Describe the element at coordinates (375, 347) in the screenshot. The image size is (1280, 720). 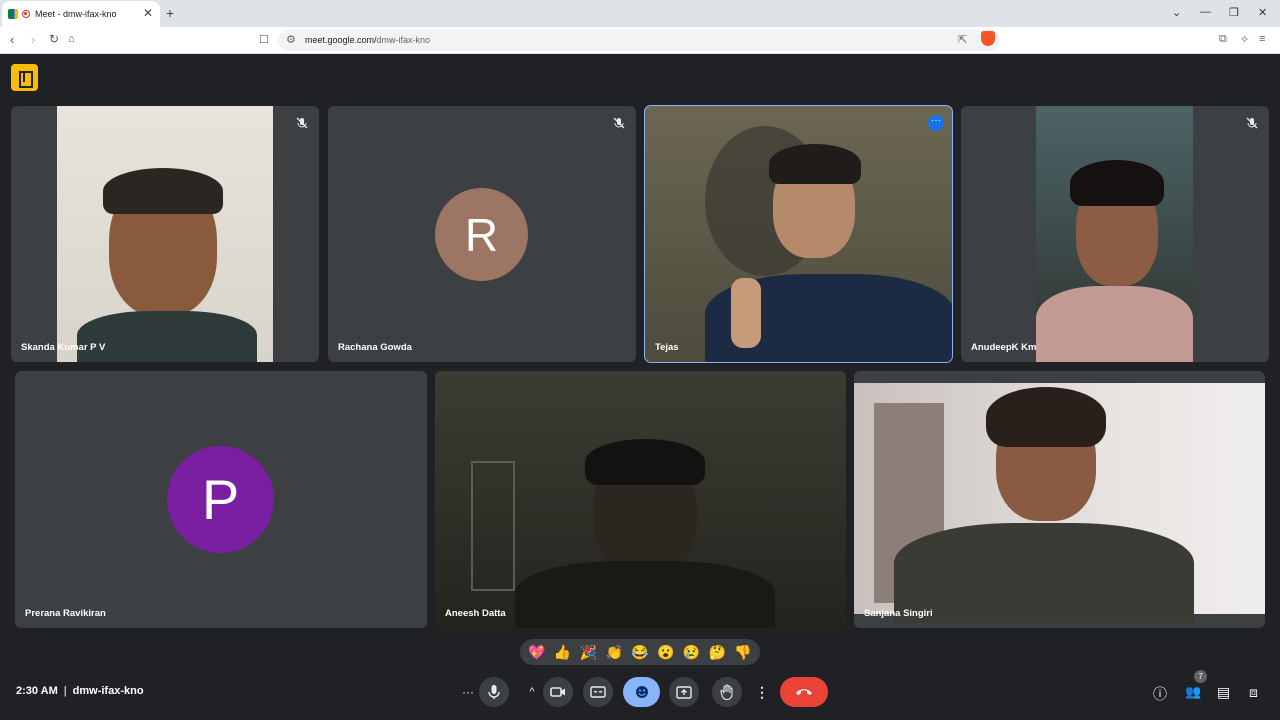
I see `participant-name: Rachana Gowda` at that location.